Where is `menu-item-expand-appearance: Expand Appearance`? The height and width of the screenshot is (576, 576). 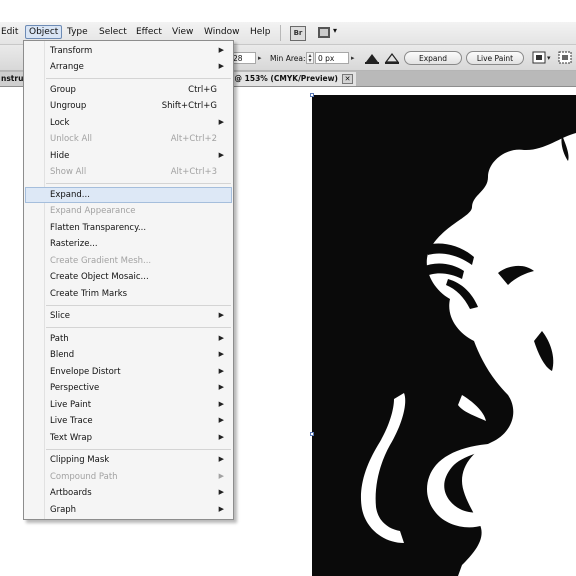 menu-item-expand-appearance: Expand Appearance is located at coordinates (128, 211).